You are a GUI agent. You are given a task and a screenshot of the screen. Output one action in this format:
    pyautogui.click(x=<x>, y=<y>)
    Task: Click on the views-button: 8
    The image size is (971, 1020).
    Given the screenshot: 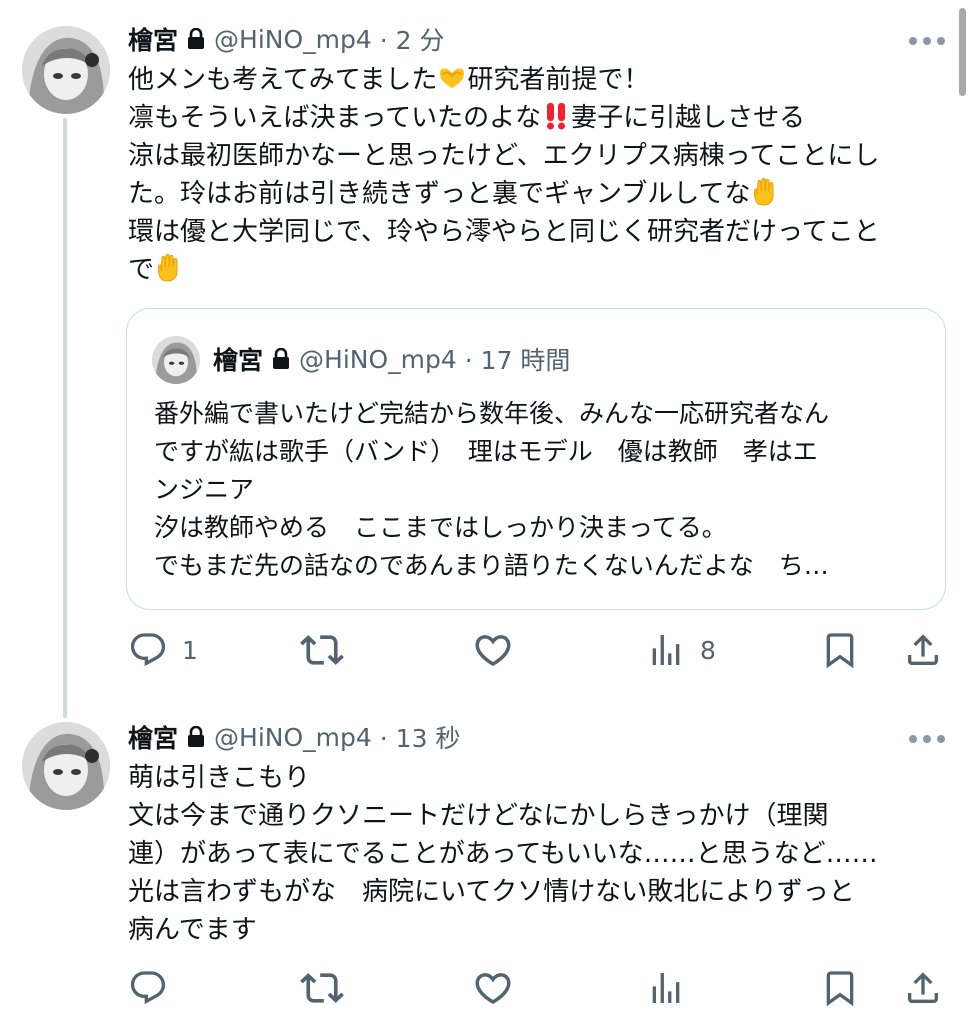 What is the action you would take?
    pyautogui.click(x=681, y=650)
    